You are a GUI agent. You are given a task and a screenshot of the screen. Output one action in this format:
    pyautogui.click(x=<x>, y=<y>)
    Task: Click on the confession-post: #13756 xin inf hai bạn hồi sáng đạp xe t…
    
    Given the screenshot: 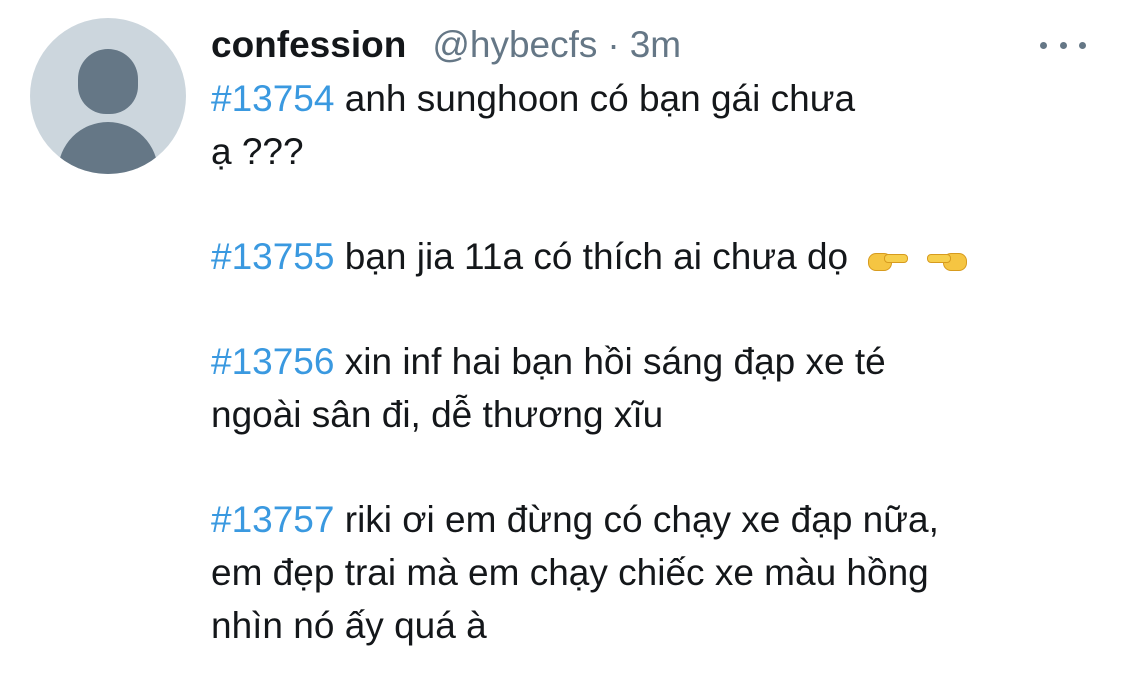 What is the action you would take?
    pyautogui.click(x=651, y=388)
    